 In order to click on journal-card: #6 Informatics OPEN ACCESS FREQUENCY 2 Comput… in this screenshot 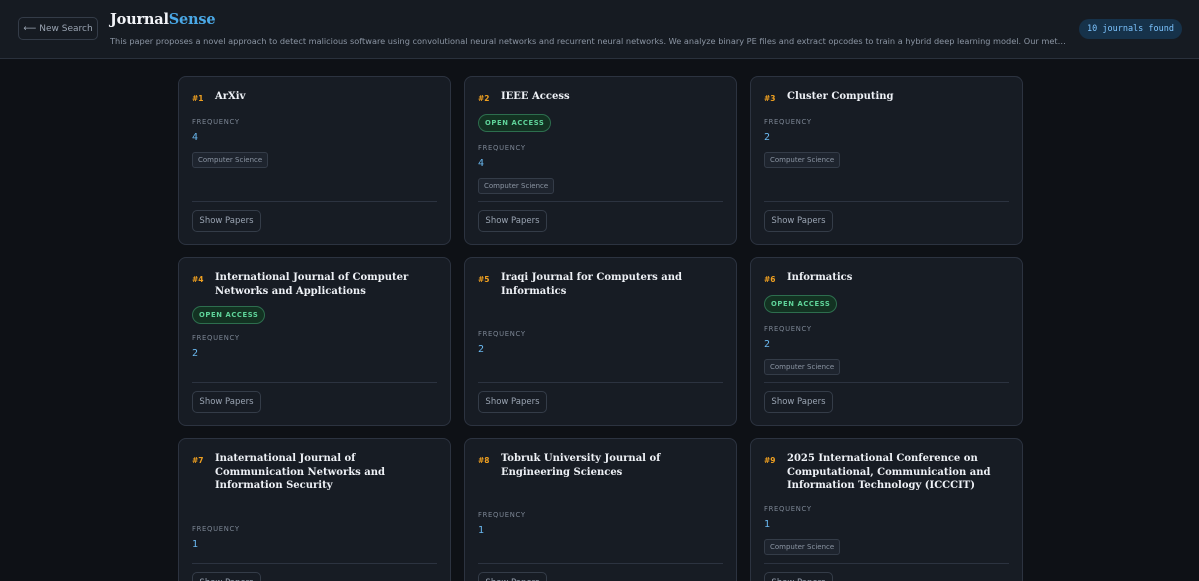, I will do `click(886, 341)`.